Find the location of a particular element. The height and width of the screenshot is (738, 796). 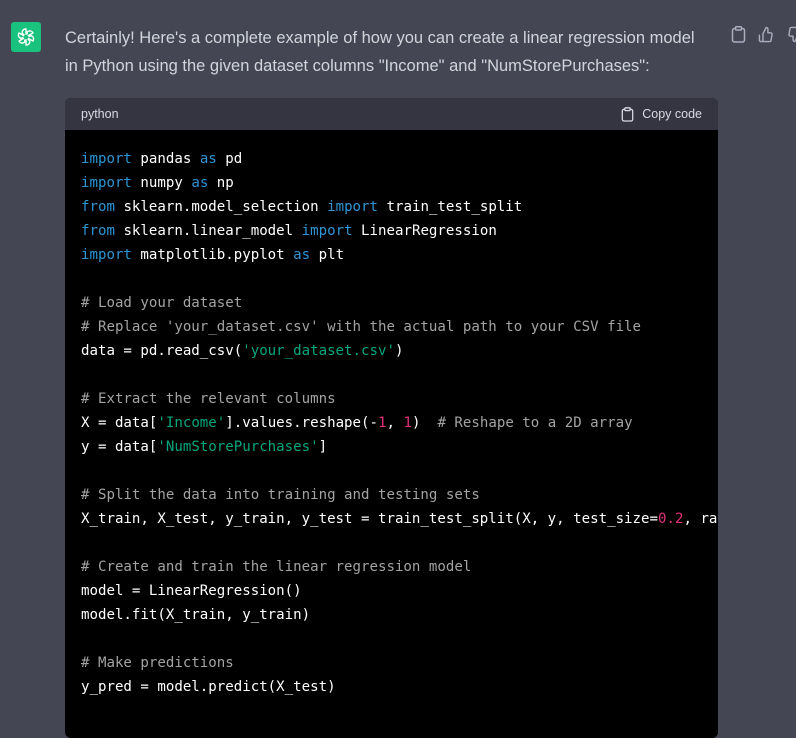

code-token: matplotlib.pyplot is located at coordinates (212, 255).